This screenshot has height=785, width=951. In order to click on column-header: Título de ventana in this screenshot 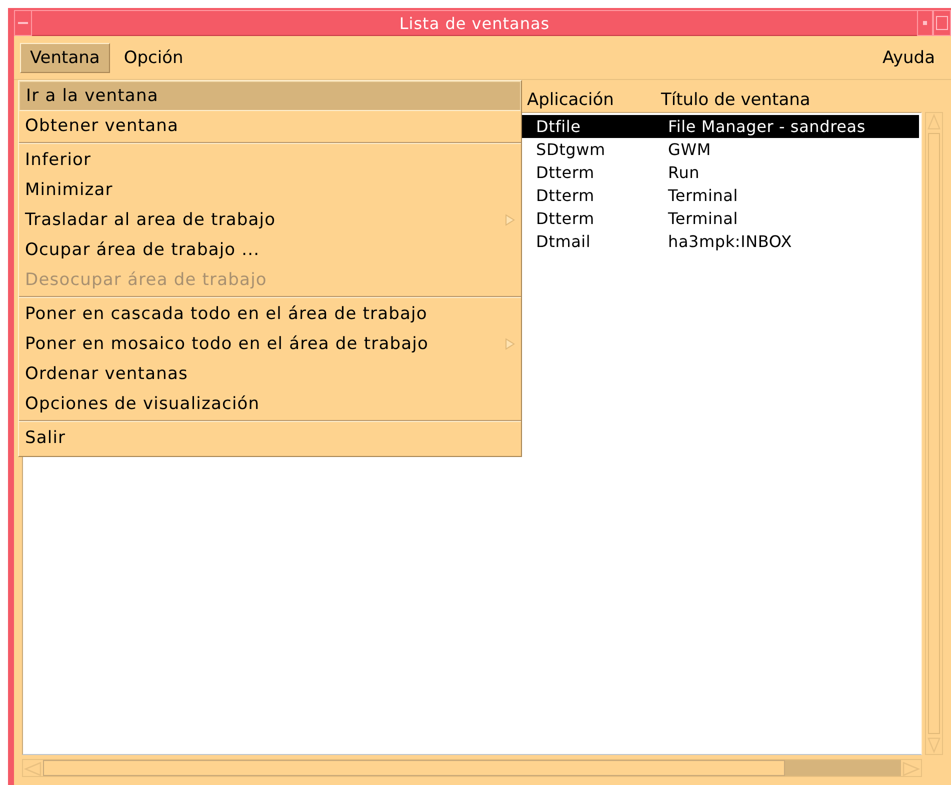, I will do `click(735, 100)`.